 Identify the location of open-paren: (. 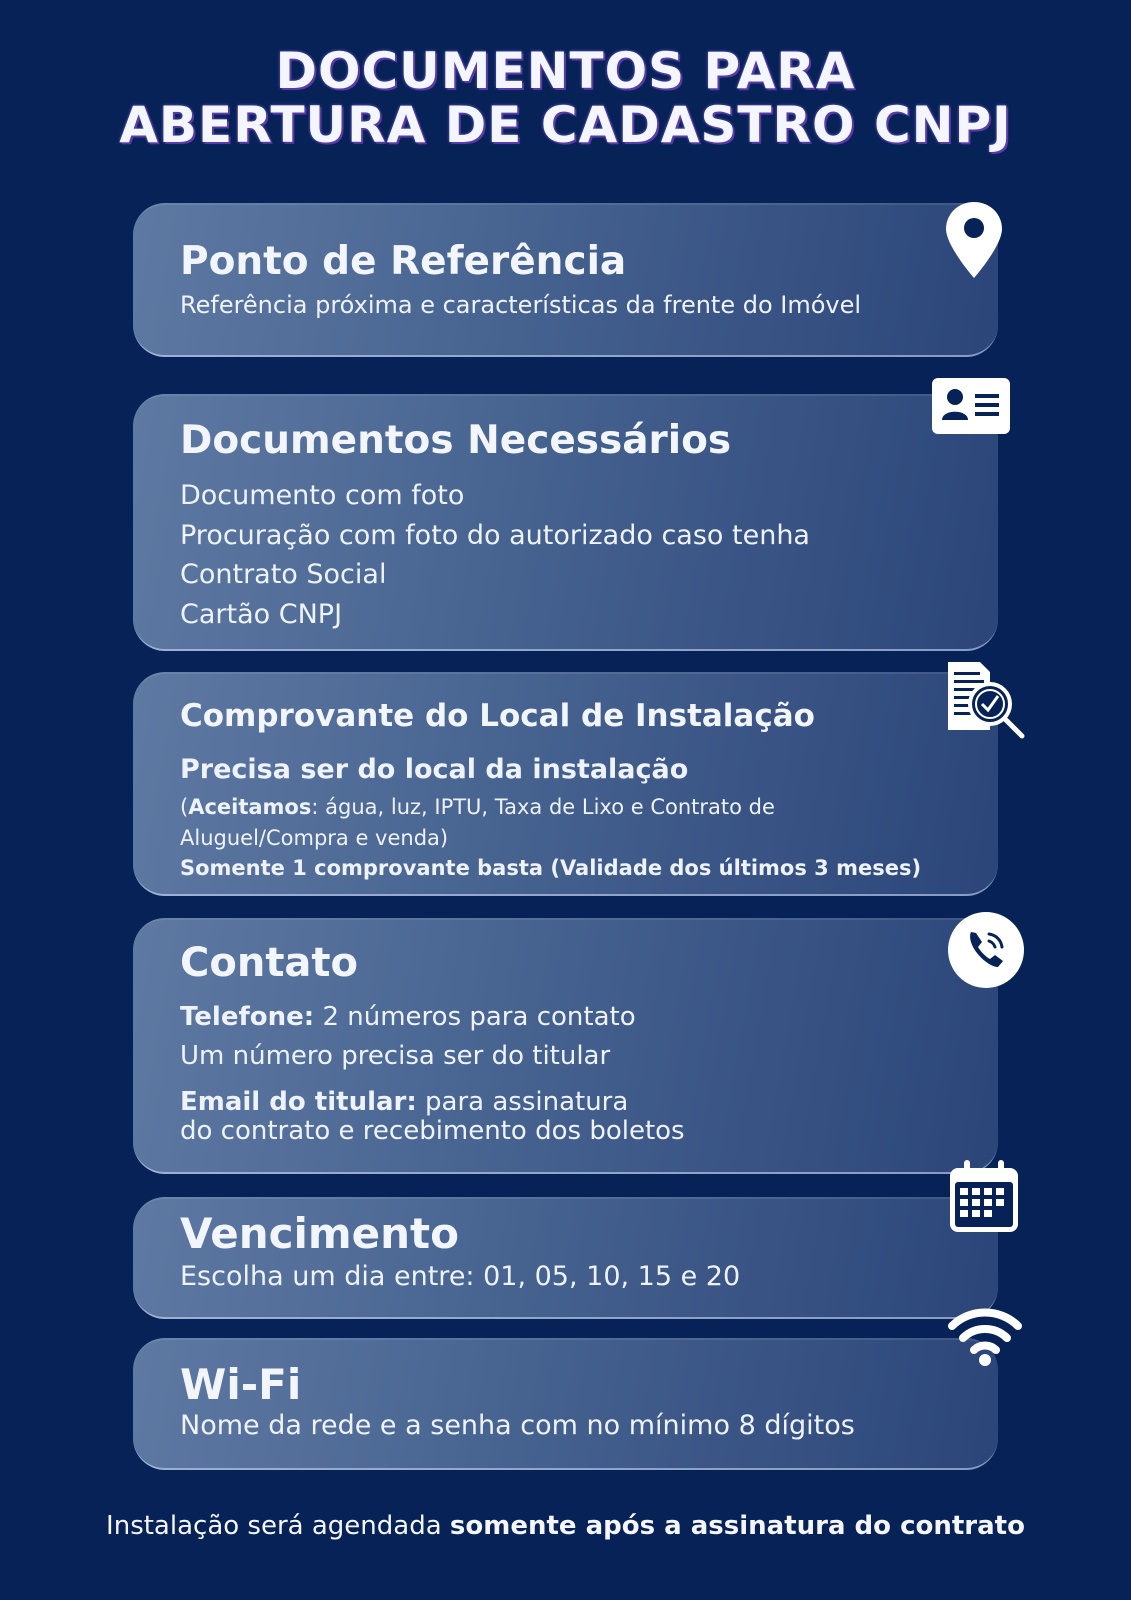
(184, 807).